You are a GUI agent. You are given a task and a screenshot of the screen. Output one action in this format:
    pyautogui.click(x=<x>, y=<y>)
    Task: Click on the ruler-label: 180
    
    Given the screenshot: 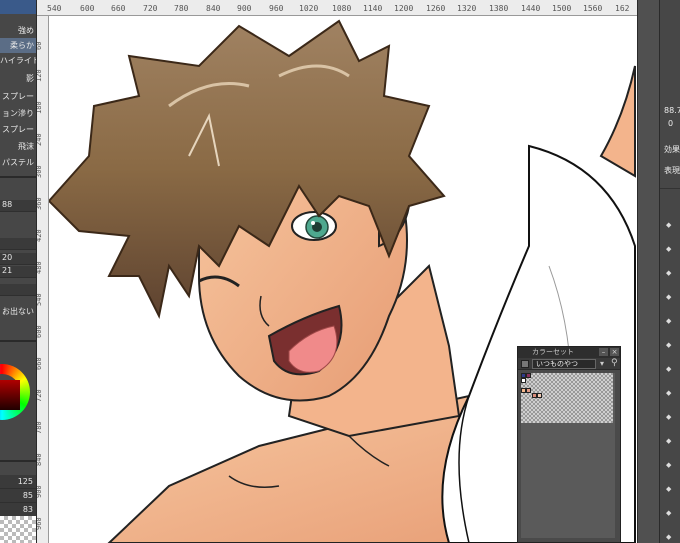 What is the action you would take?
    pyautogui.click(x=40, y=107)
    